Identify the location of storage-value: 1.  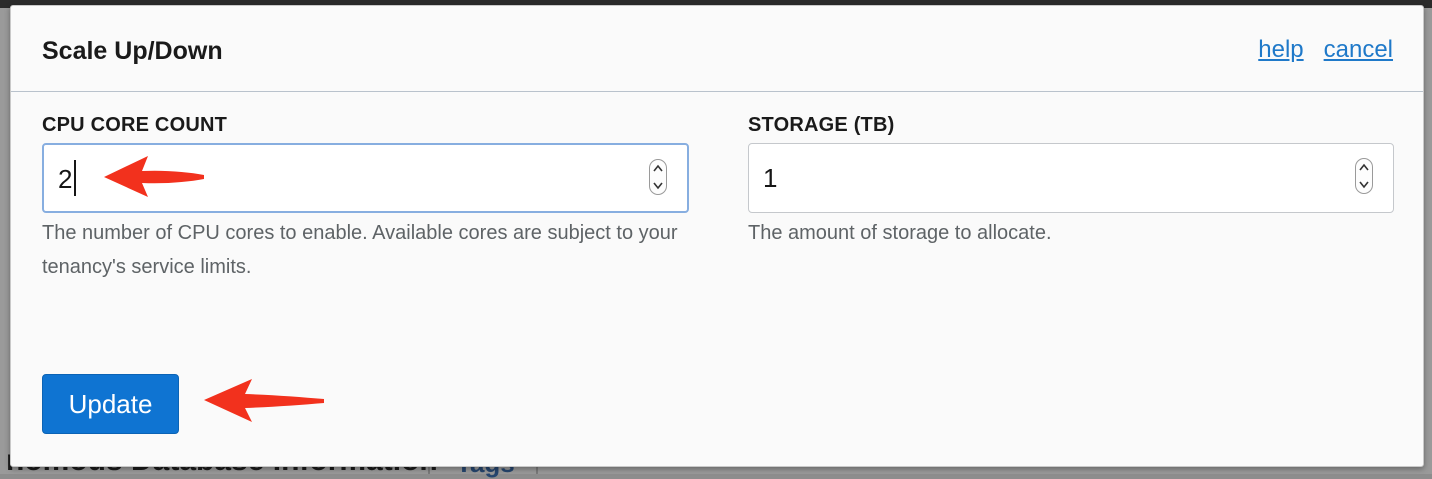
(770, 178).